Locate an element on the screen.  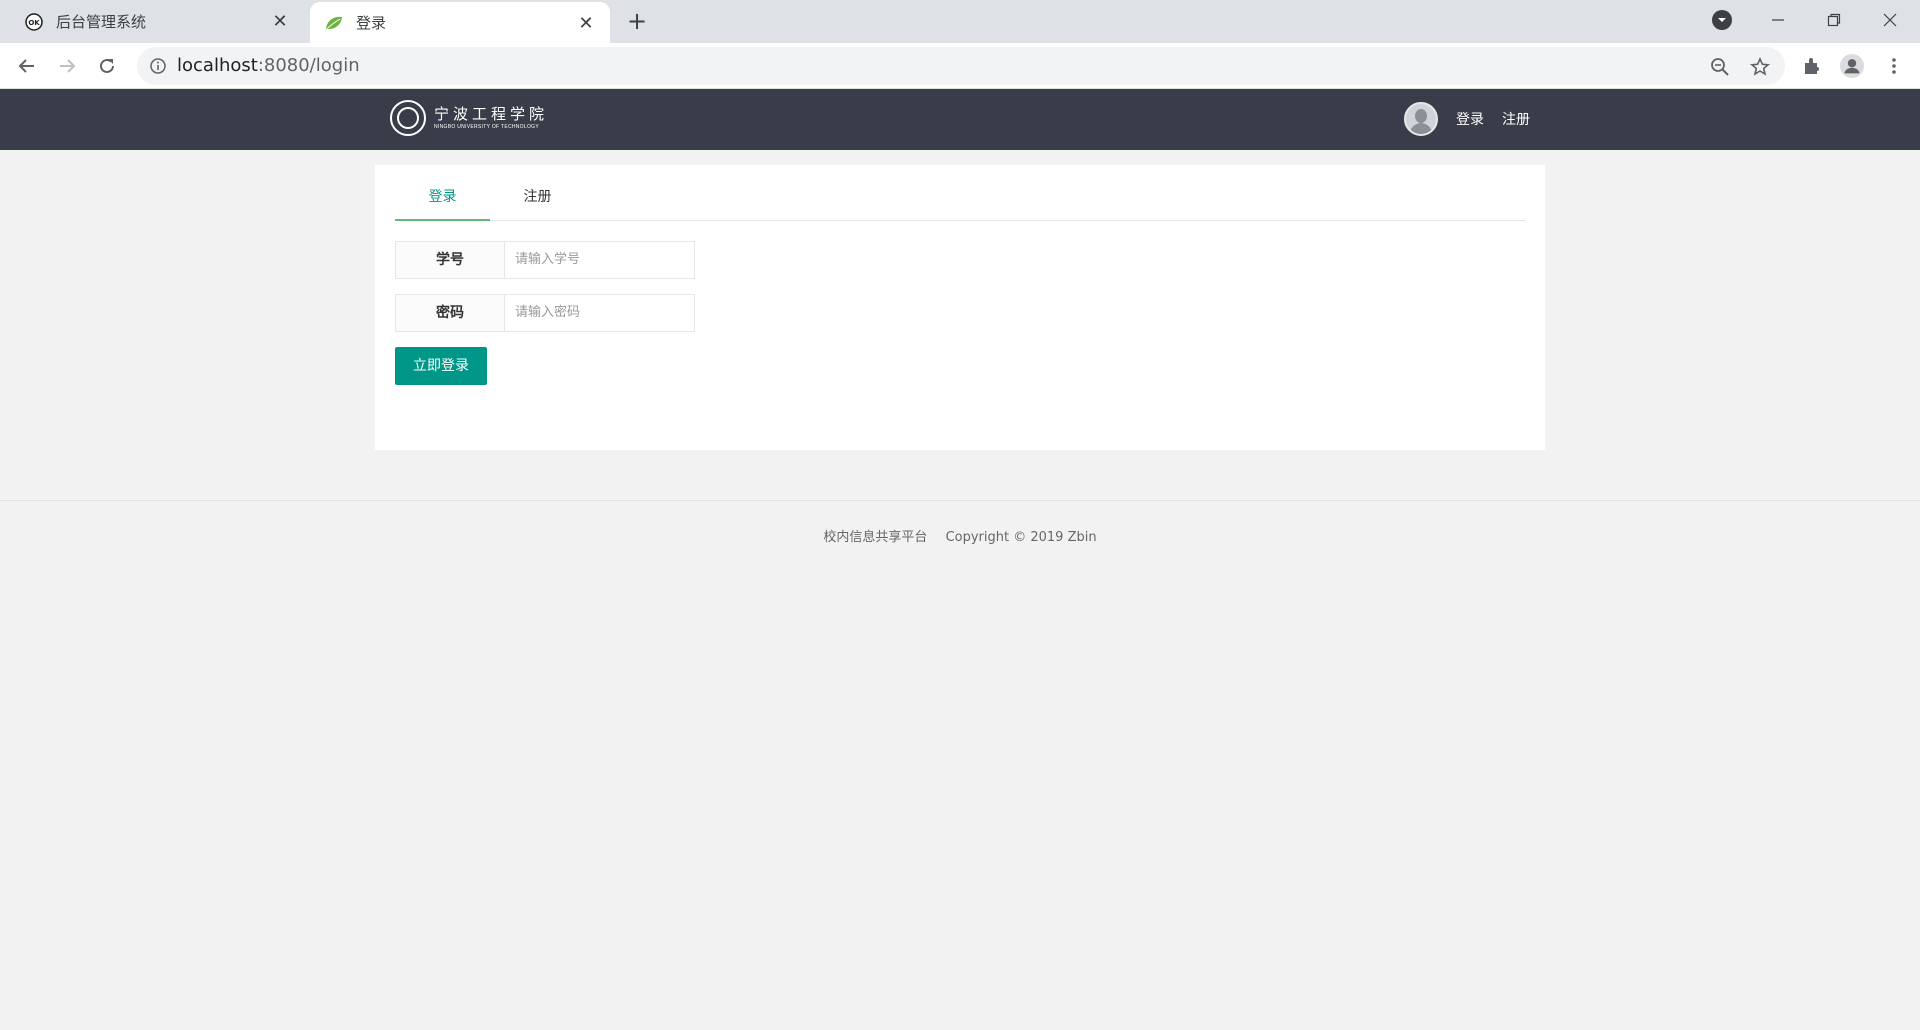
zoom-icon is located at coordinates (1720, 67).